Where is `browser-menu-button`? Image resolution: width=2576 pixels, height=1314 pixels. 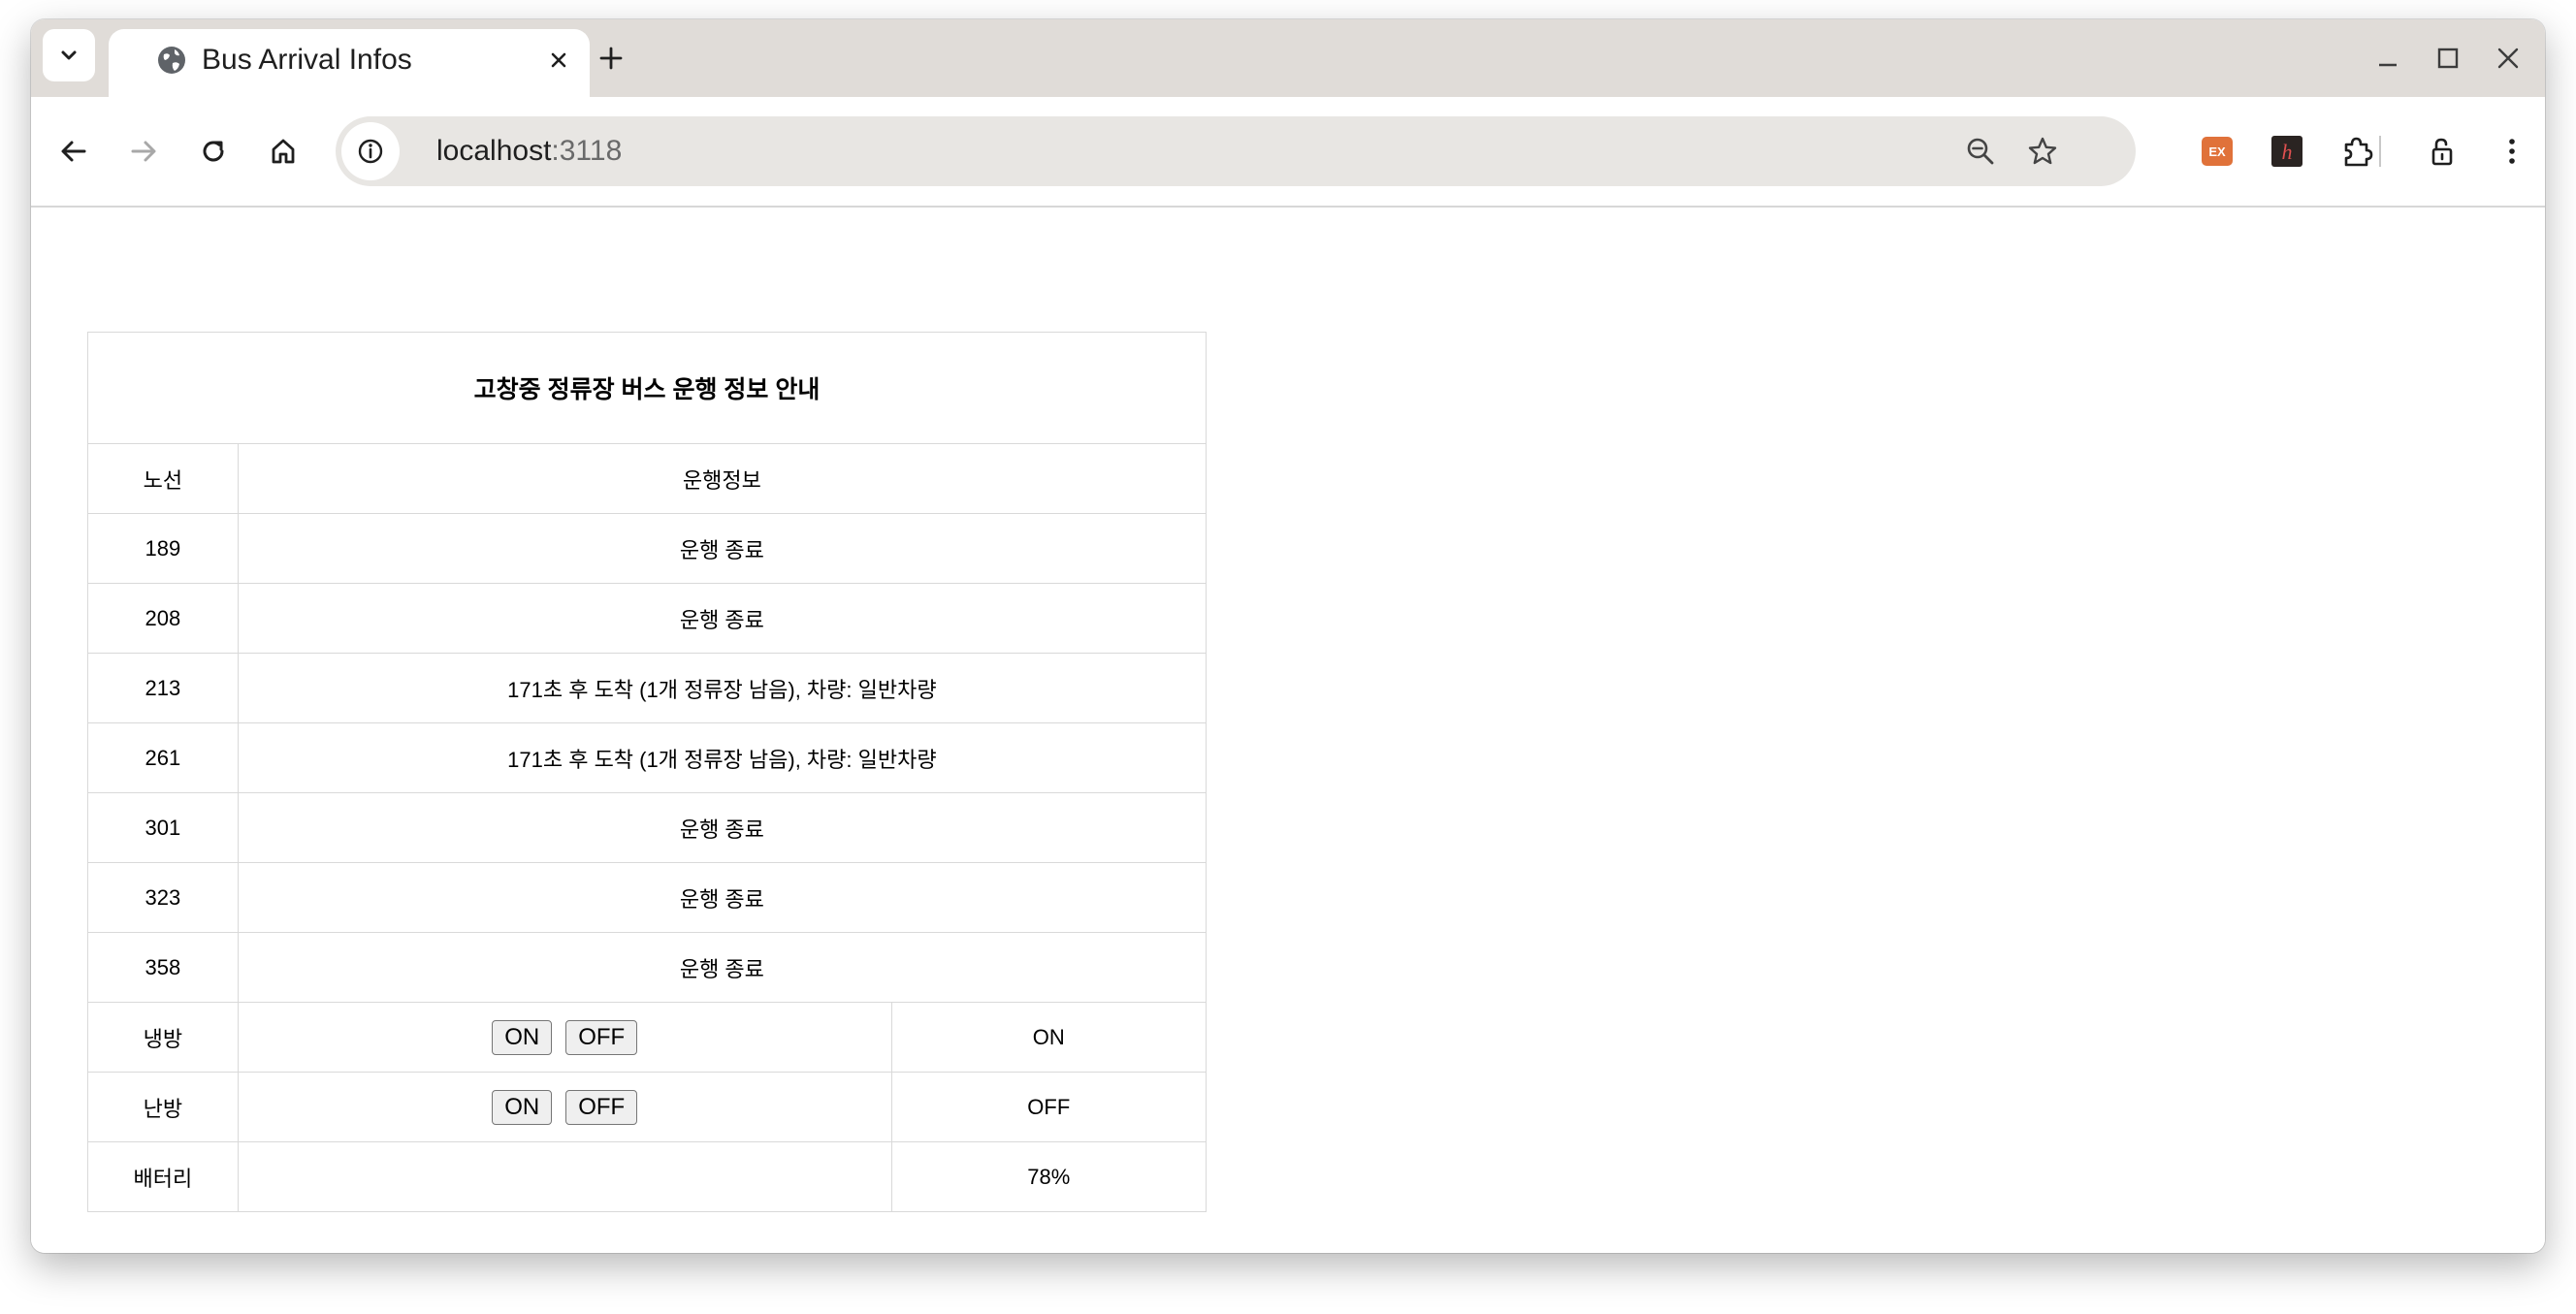 browser-menu-button is located at coordinates (2512, 151).